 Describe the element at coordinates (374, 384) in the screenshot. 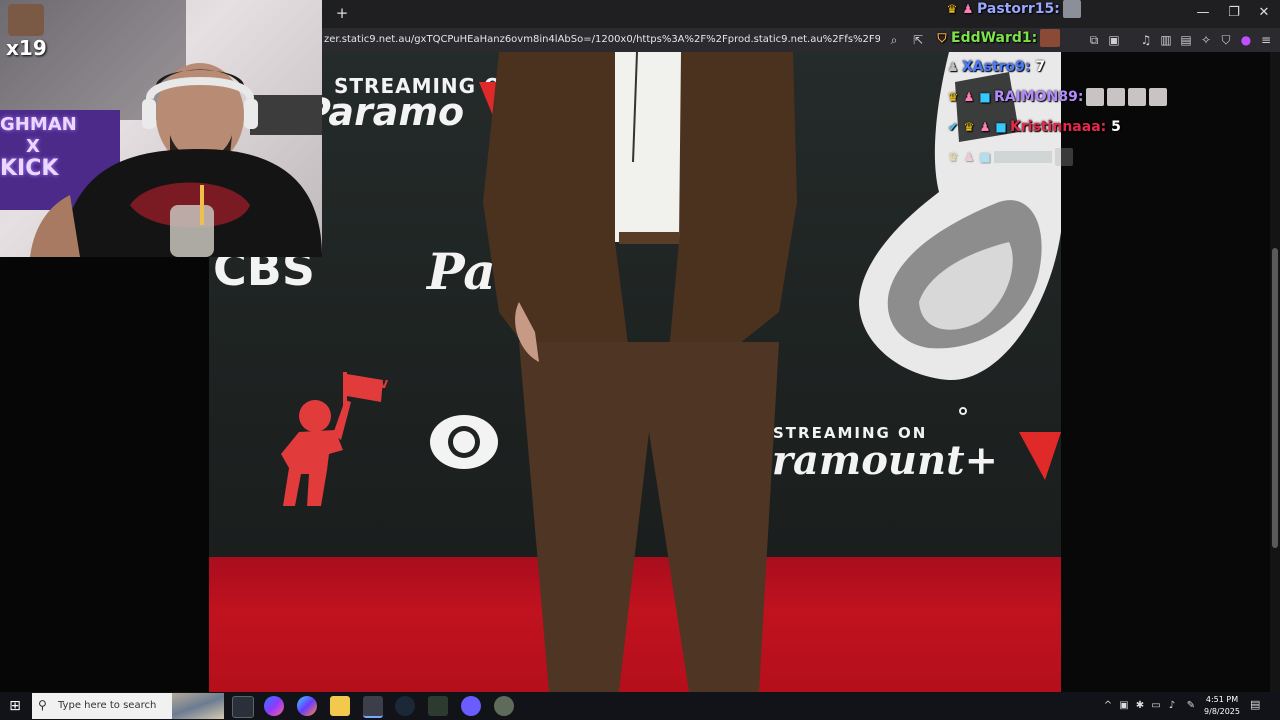

I see `logo-mtv: MTV` at that location.